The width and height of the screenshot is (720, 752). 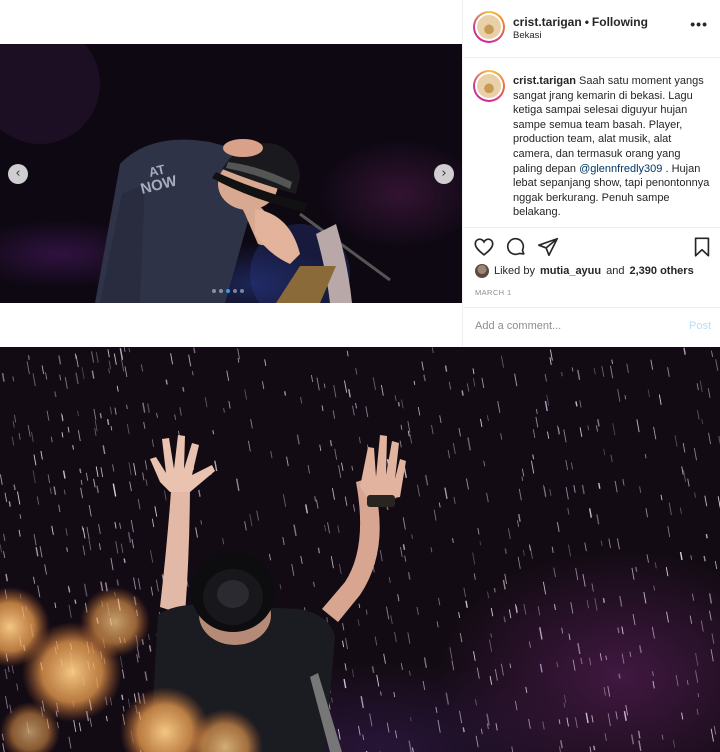 I want to click on following-button: Following, so click(x=620, y=22).